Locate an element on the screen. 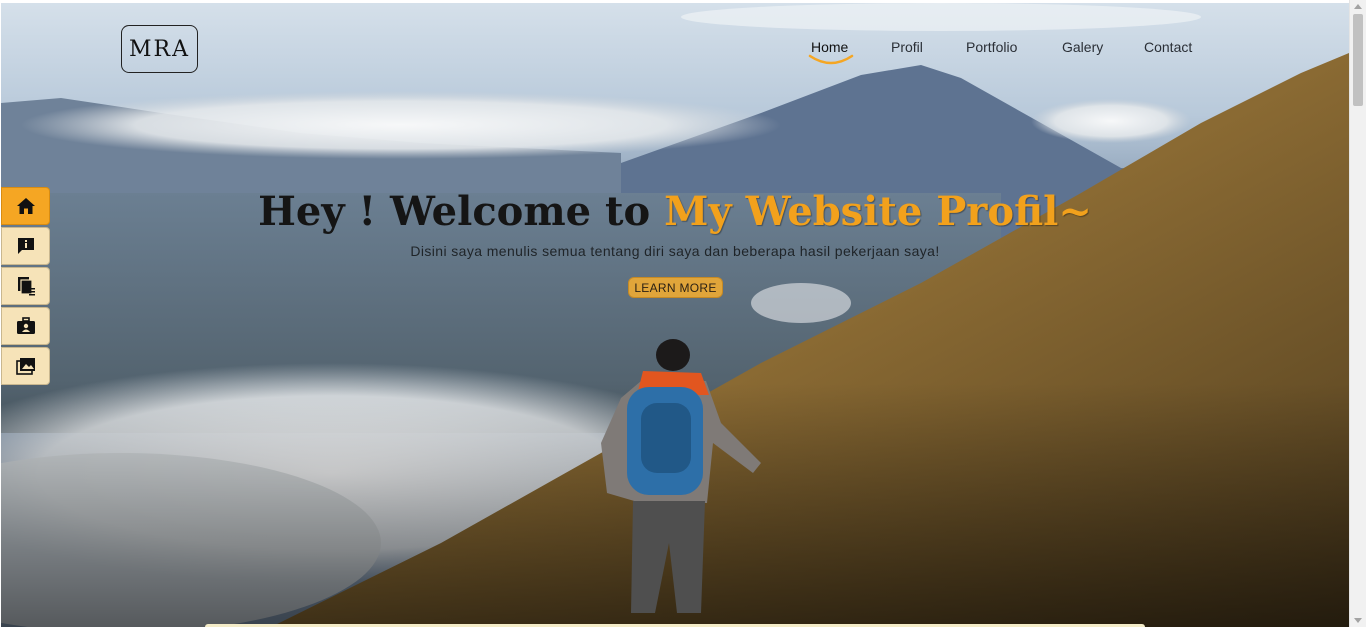 The height and width of the screenshot is (627, 1366). hero-title: Hey ! Welcome to My Website Profil~ is located at coordinates (675, 211).